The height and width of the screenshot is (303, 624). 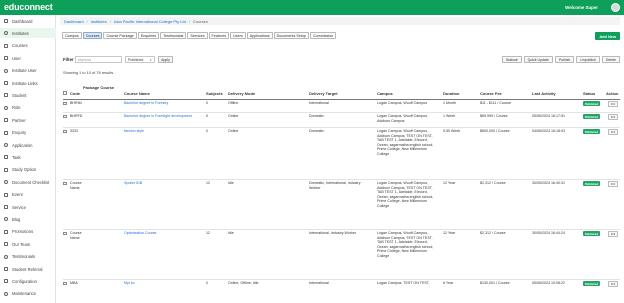 I want to click on status-label: Status, so click(x=510, y=59).